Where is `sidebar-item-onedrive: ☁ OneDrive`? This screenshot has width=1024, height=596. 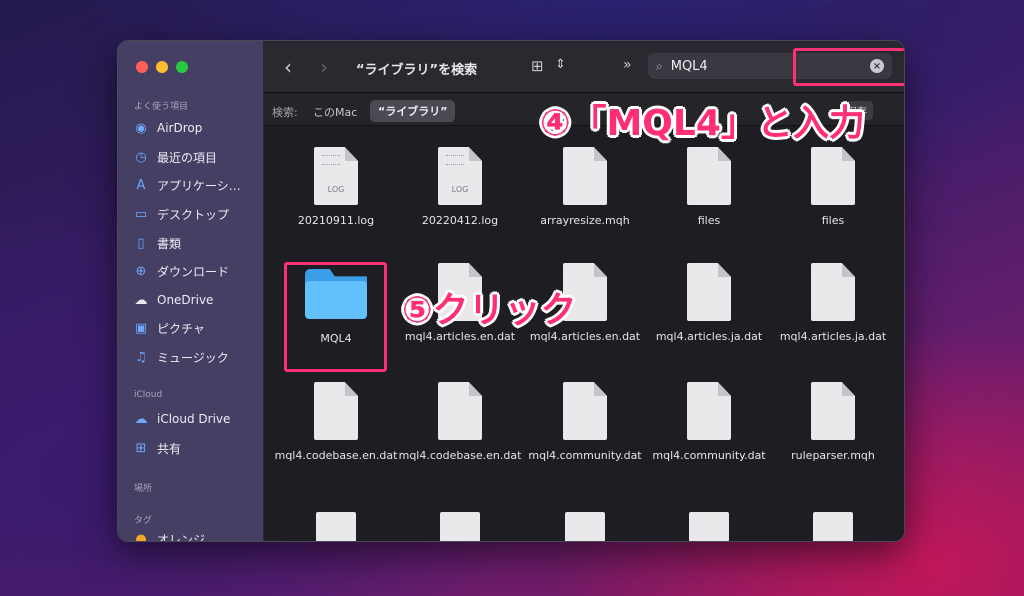
sidebar-item-onedrive: ☁ OneDrive is located at coordinates (173, 300).